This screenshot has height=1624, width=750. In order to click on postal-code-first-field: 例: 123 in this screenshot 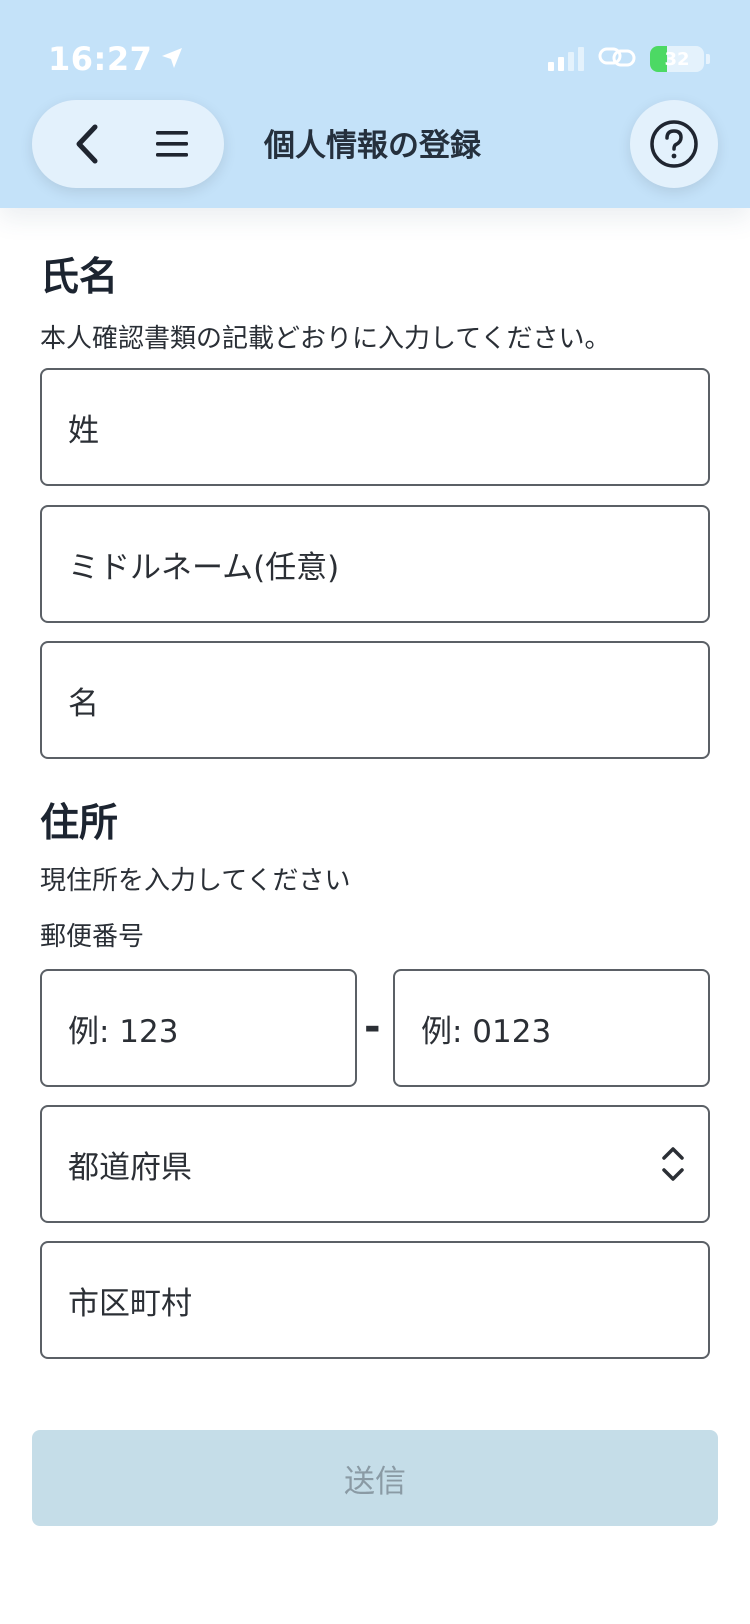, I will do `click(198, 1028)`.